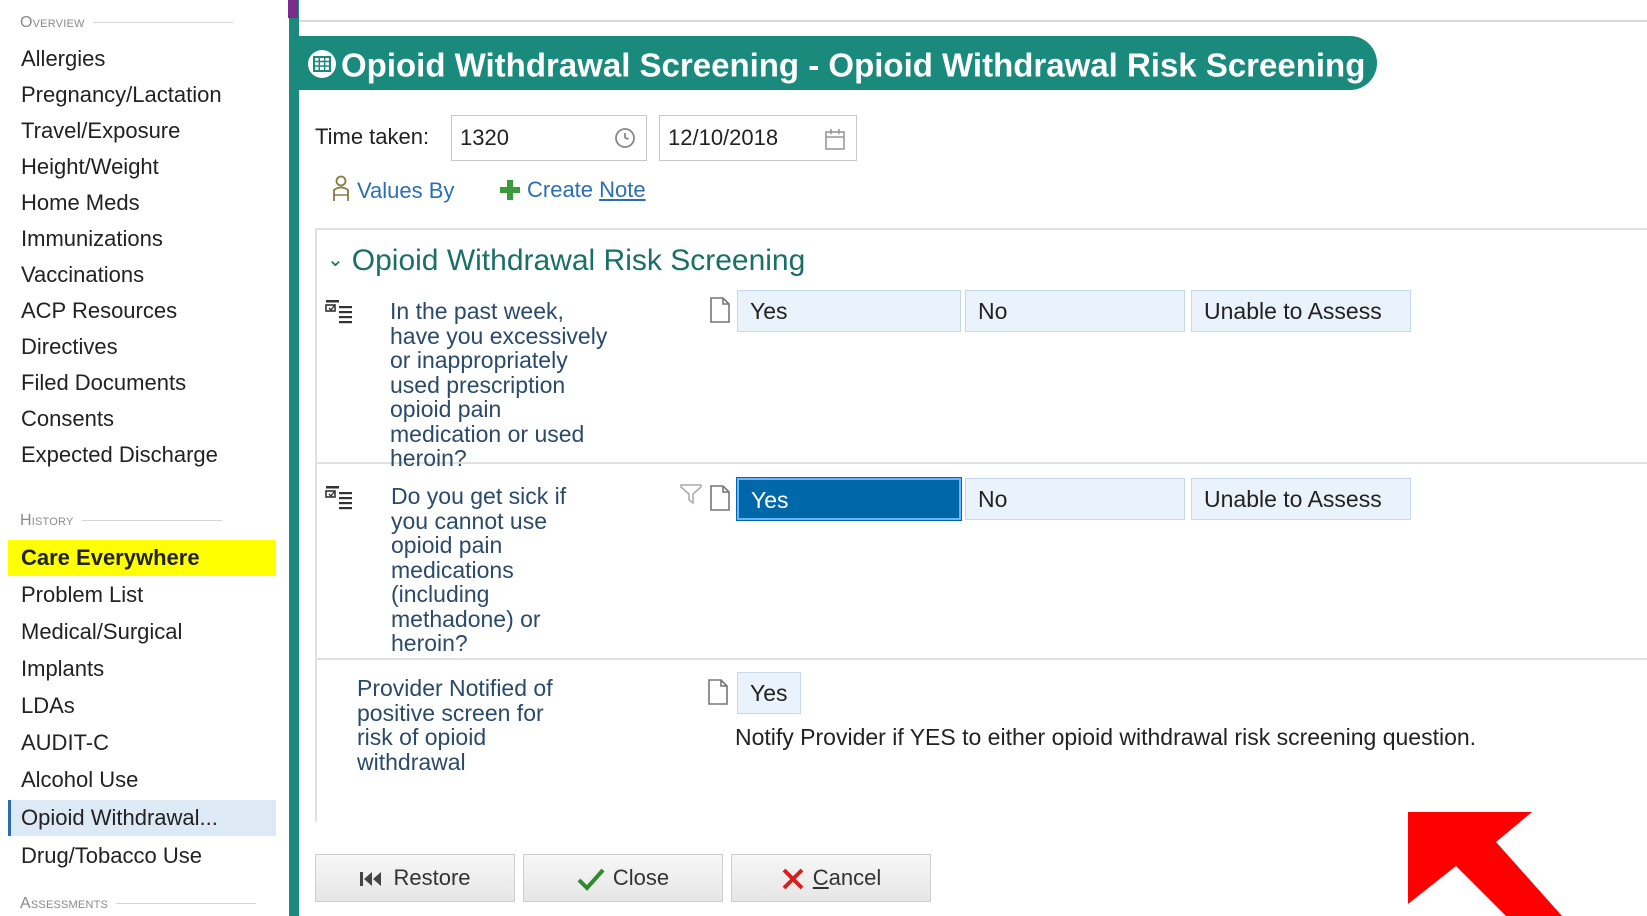 The height and width of the screenshot is (916, 1647). I want to click on sidebar-item-audit-c: AUDIT-C, so click(142, 743).